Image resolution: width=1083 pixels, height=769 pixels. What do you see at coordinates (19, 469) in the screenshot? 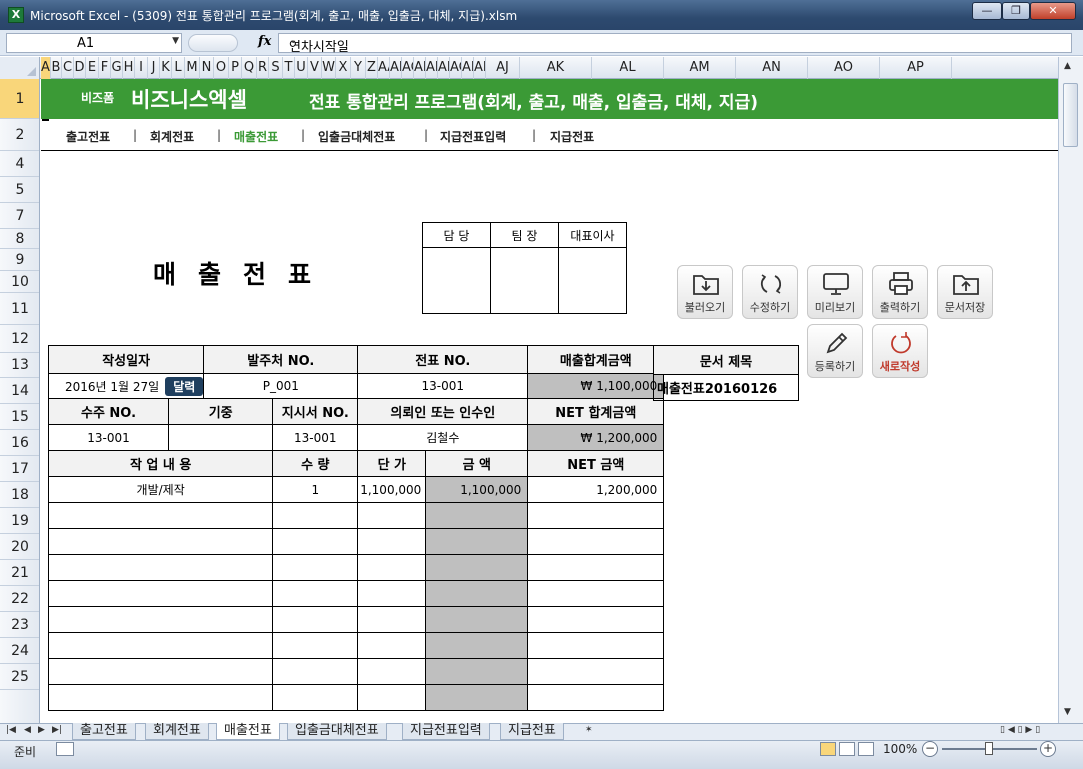
I see `row-header-17: 17` at bounding box center [19, 469].